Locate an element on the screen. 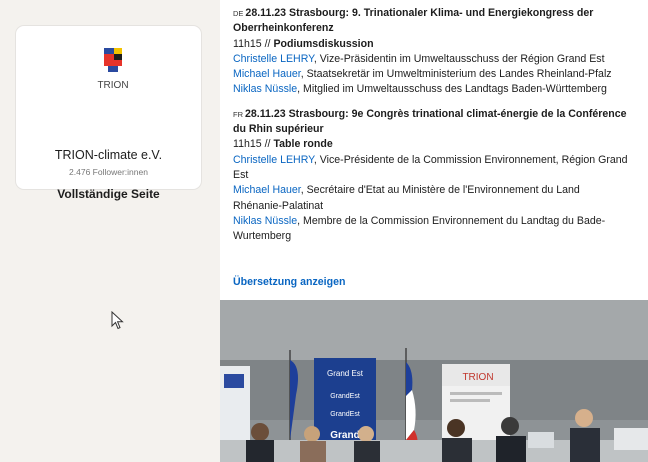 The height and width of the screenshot is (462, 648). full-page-link: Vollständige Seite is located at coordinates (108, 194).